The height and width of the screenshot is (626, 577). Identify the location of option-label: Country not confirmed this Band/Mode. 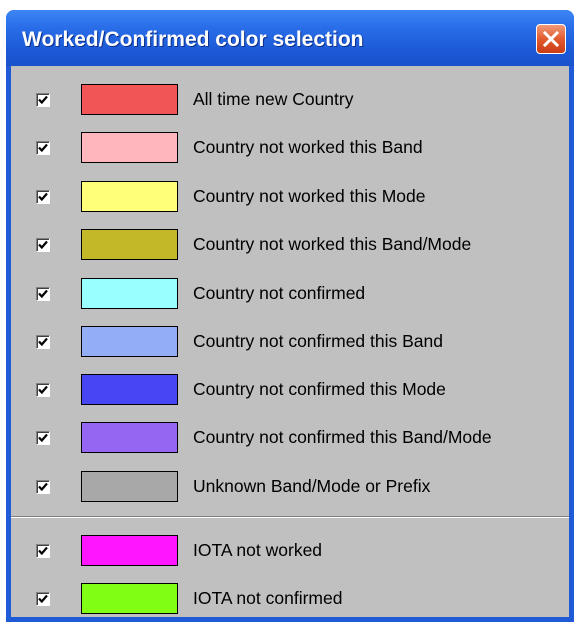
(342, 437).